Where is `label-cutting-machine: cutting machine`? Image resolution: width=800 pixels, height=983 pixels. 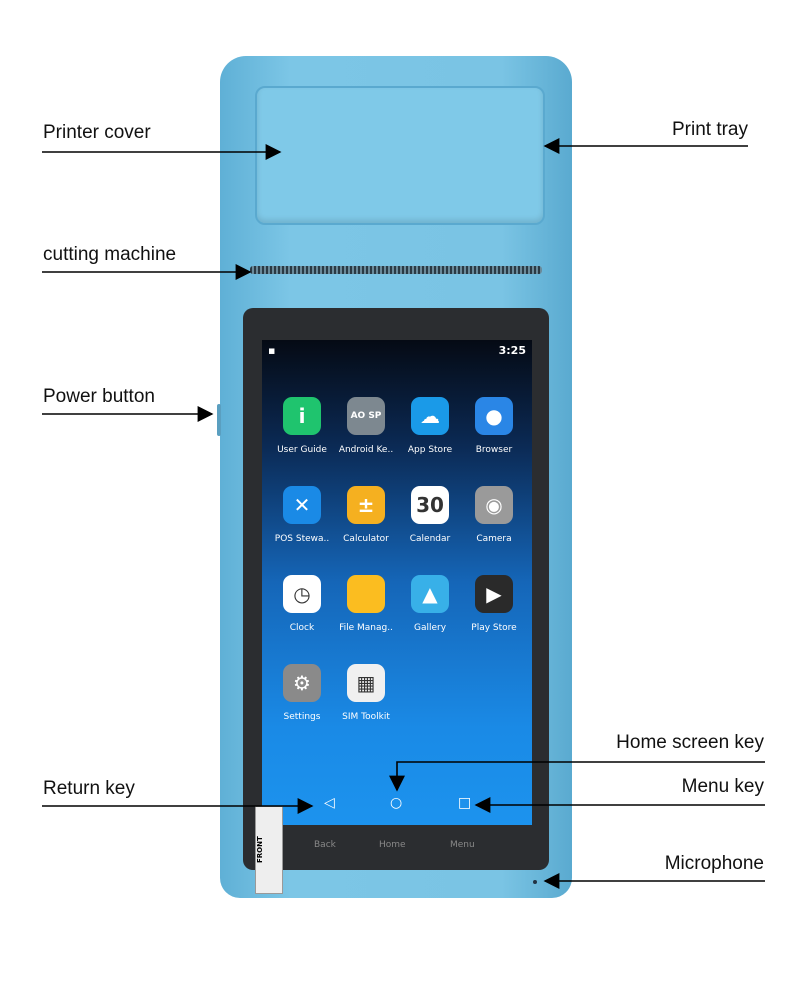
label-cutting-machine: cutting machine is located at coordinates (110, 254).